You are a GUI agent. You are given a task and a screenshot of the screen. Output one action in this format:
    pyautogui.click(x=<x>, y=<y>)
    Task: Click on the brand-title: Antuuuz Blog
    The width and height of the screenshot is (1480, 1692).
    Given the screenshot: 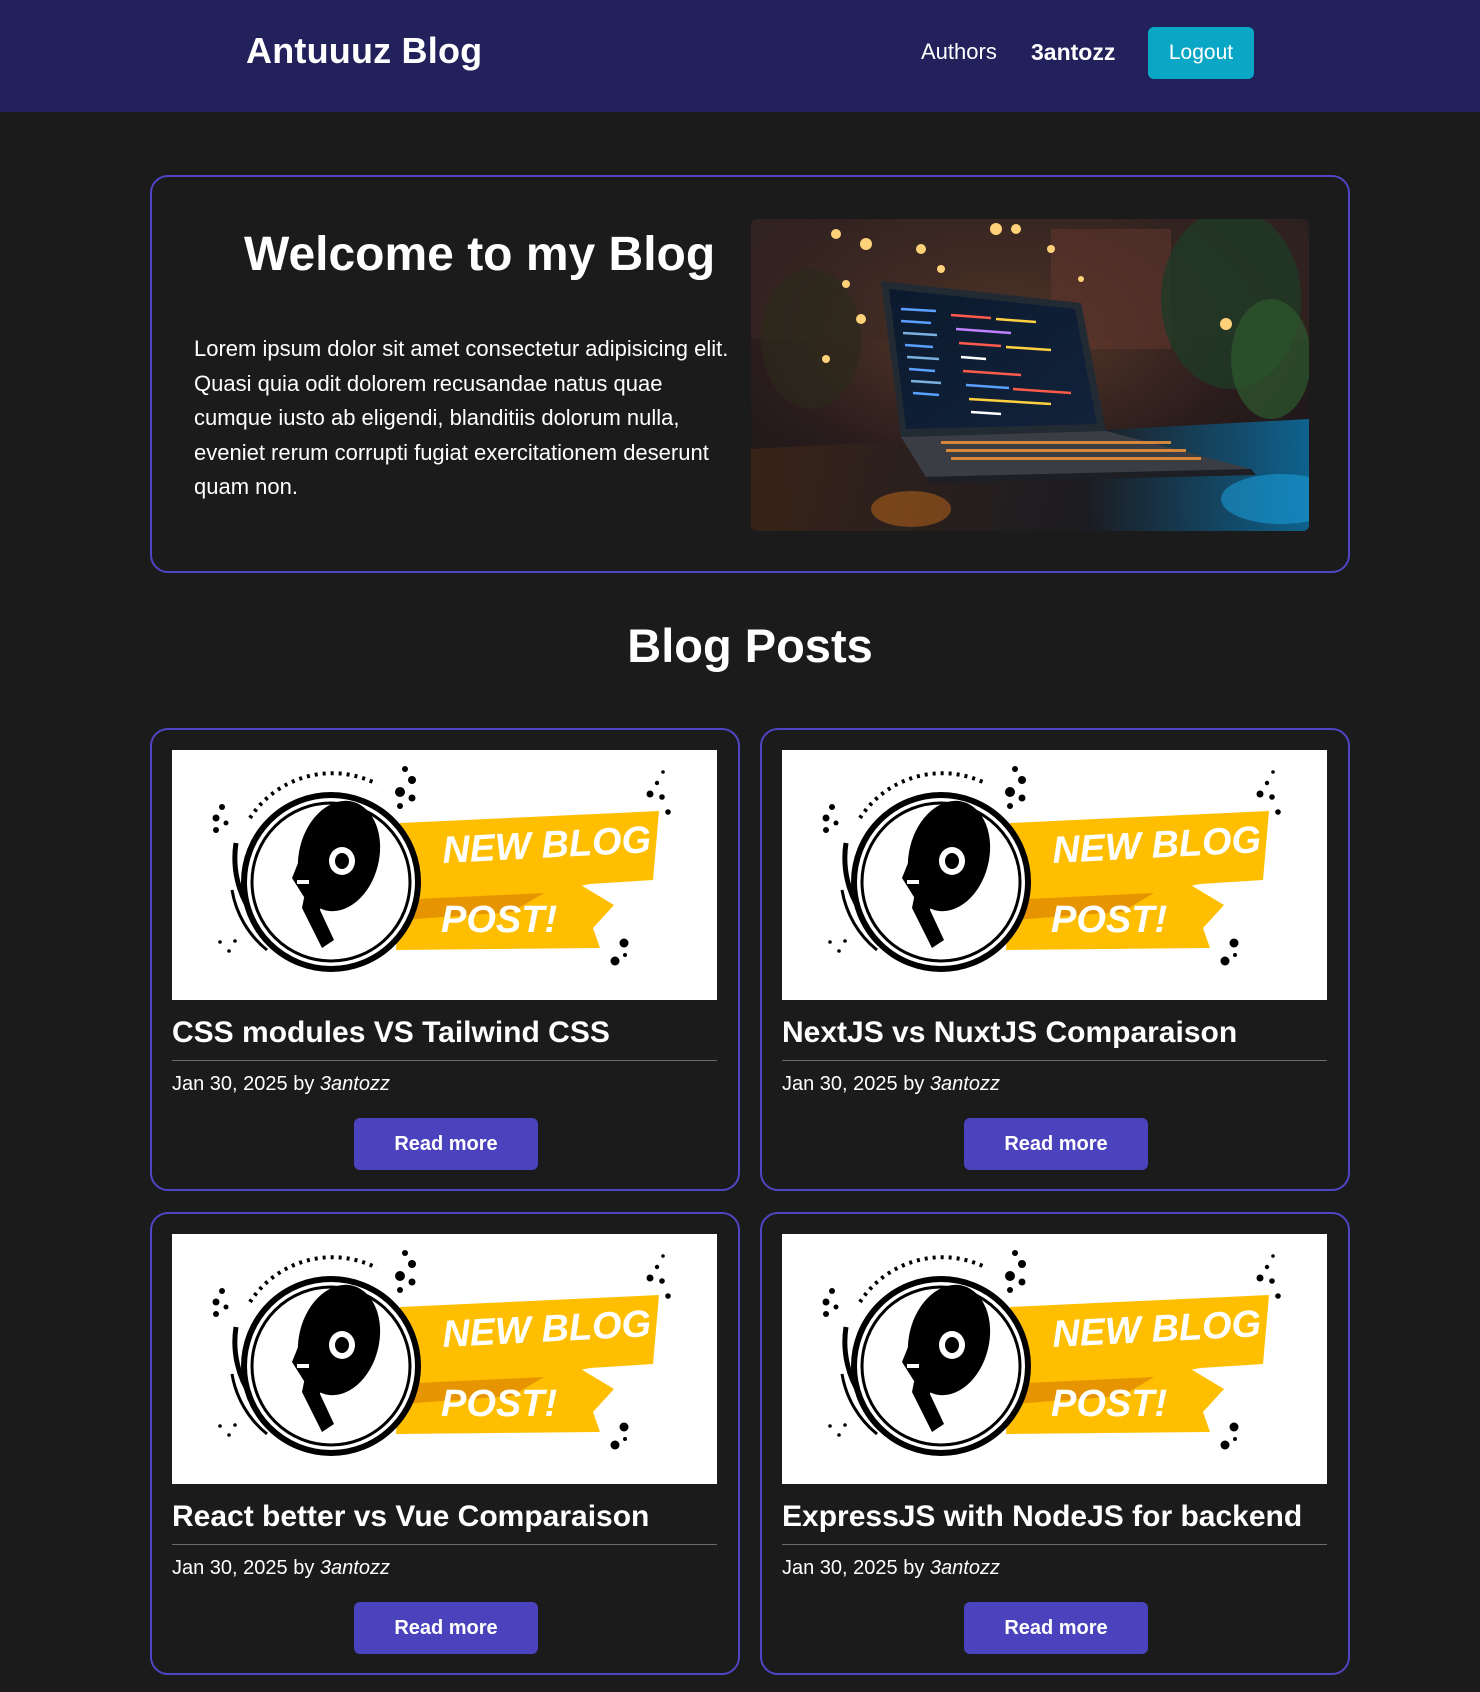 What is the action you would take?
    pyautogui.click(x=364, y=51)
    